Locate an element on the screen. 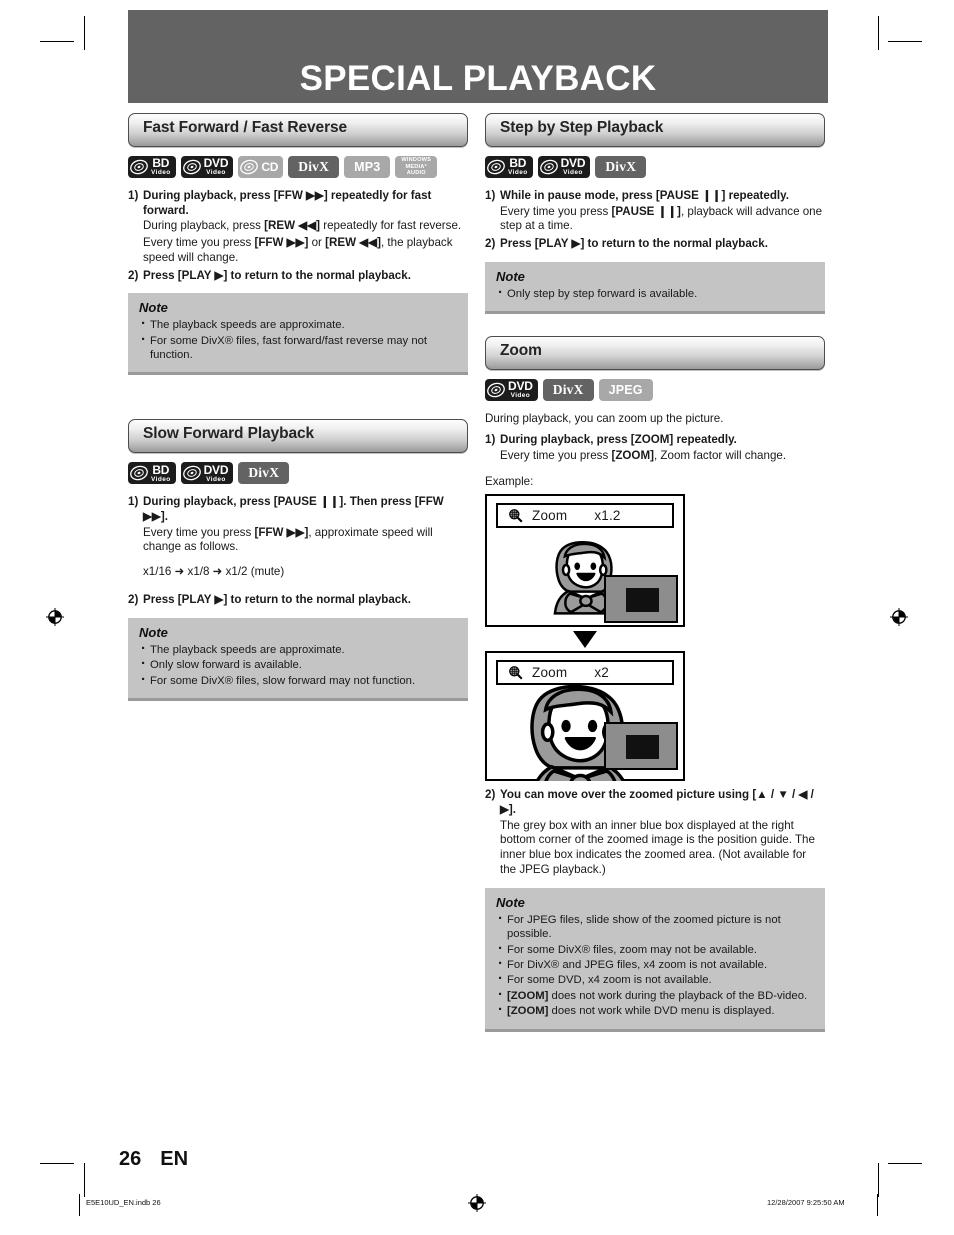 The width and height of the screenshot is (954, 1235). registration-mark-right is located at coordinates (899, 617).